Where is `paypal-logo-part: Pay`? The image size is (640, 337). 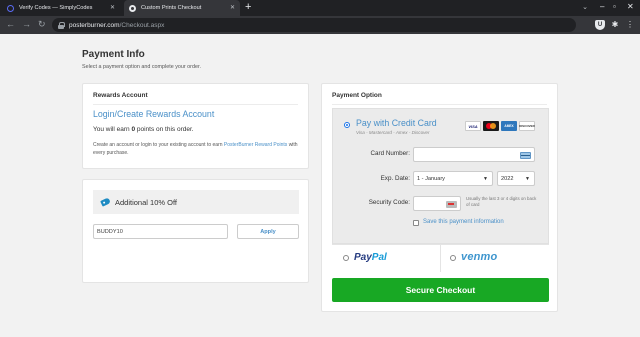 paypal-logo-part: Pay is located at coordinates (363, 257).